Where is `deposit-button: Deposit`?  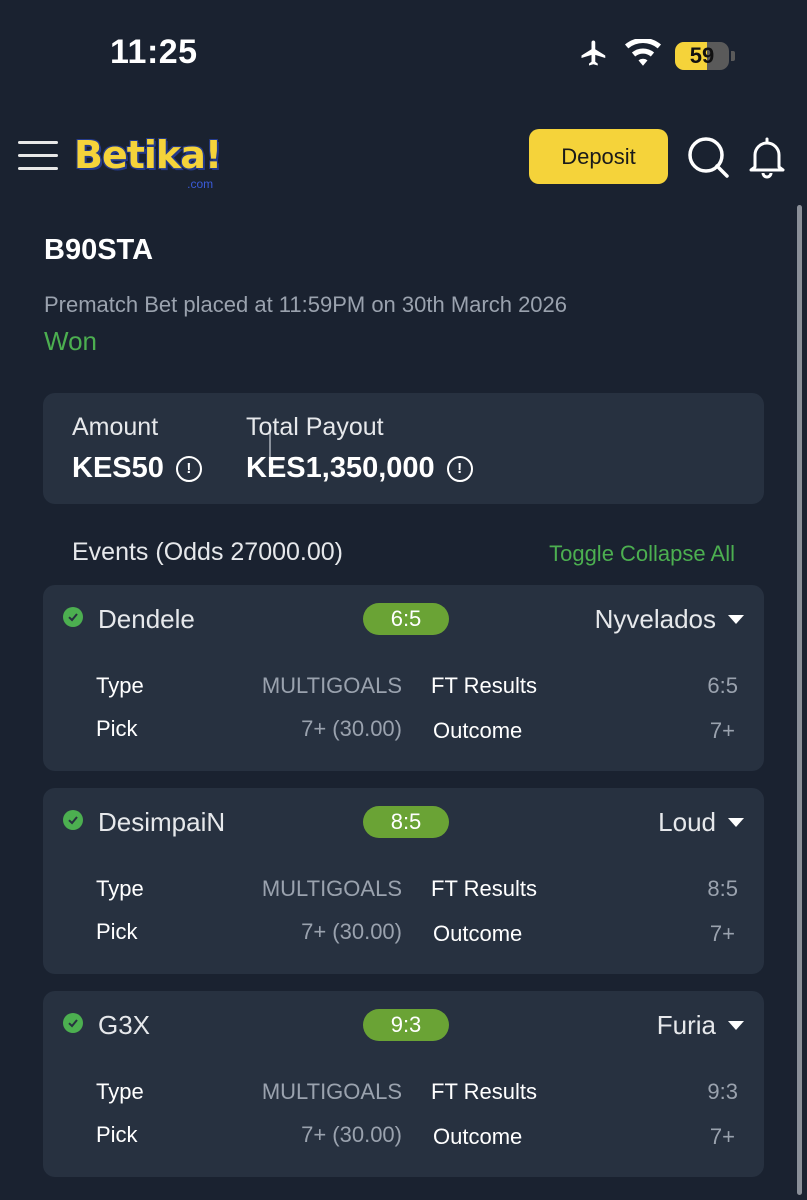 deposit-button: Deposit is located at coordinates (598, 156).